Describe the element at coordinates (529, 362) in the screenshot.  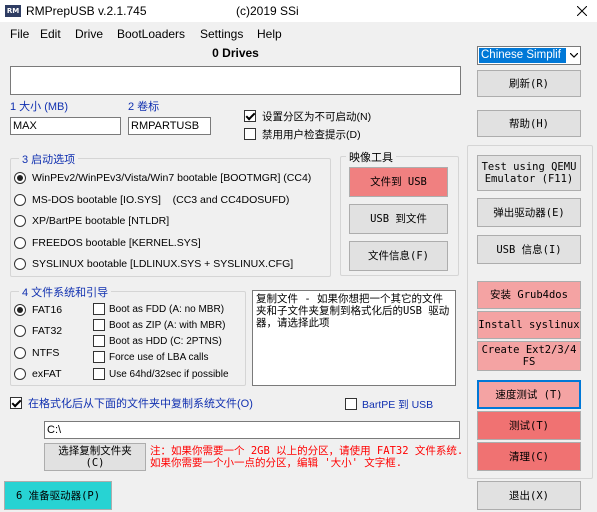
I see `create-ext-fs-label-line2: FS` at that location.